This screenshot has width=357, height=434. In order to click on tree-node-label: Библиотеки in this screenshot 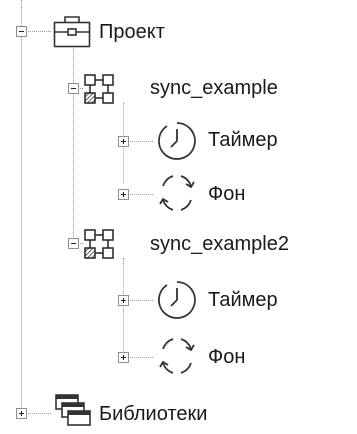, I will do `click(153, 414)`.